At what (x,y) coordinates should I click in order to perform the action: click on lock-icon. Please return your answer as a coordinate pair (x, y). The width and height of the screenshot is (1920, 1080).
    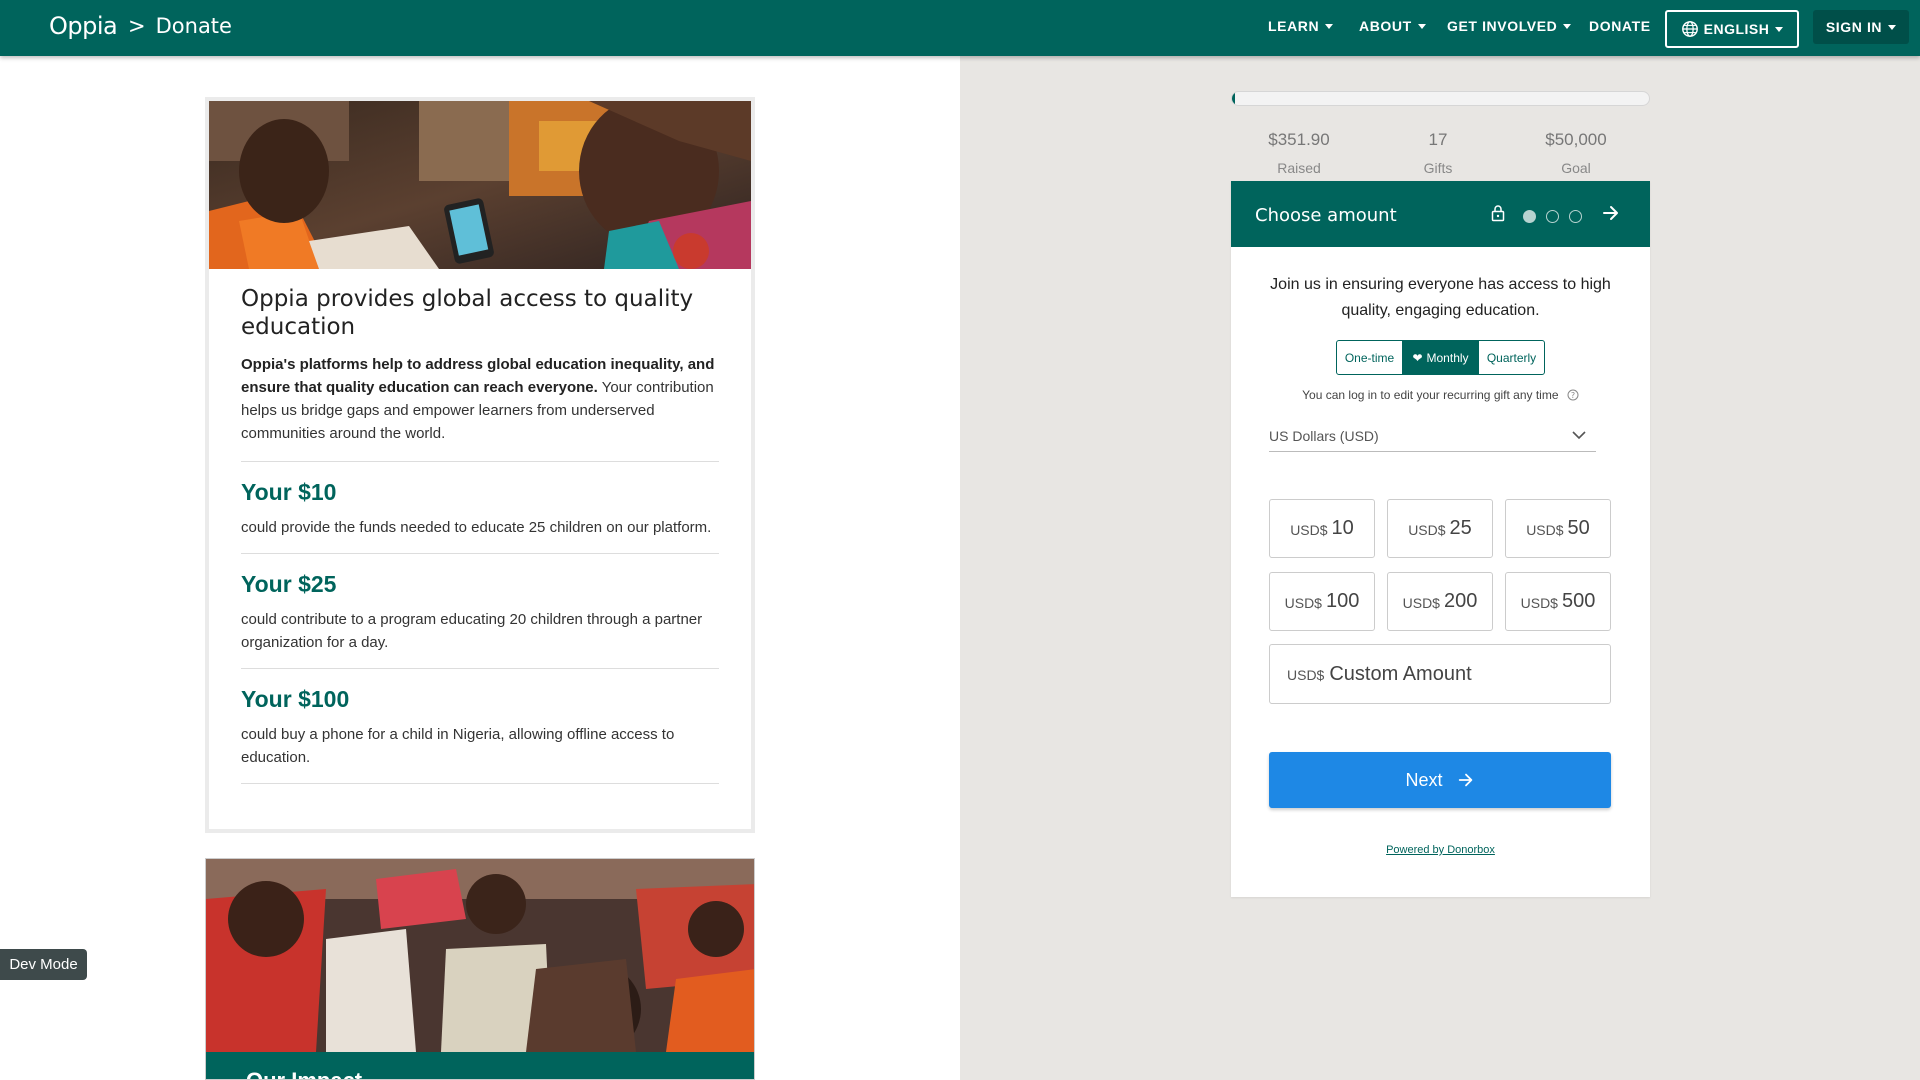
    Looking at the image, I should click on (1498, 213).